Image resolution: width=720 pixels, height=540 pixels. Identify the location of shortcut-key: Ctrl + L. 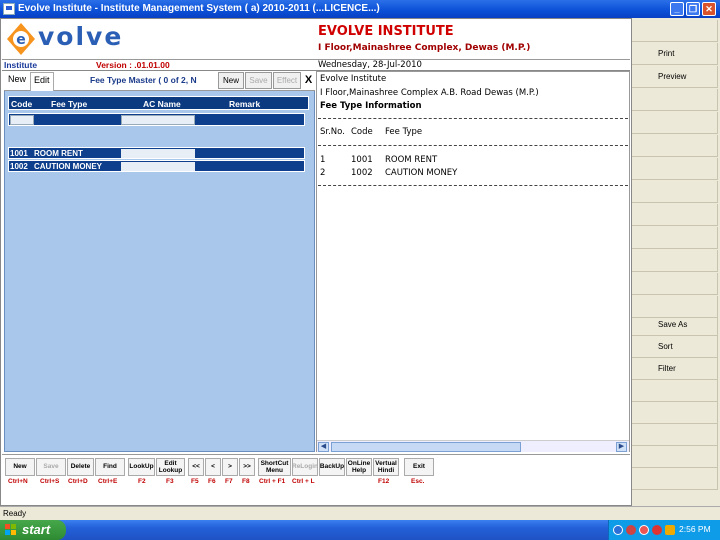
(303, 481).